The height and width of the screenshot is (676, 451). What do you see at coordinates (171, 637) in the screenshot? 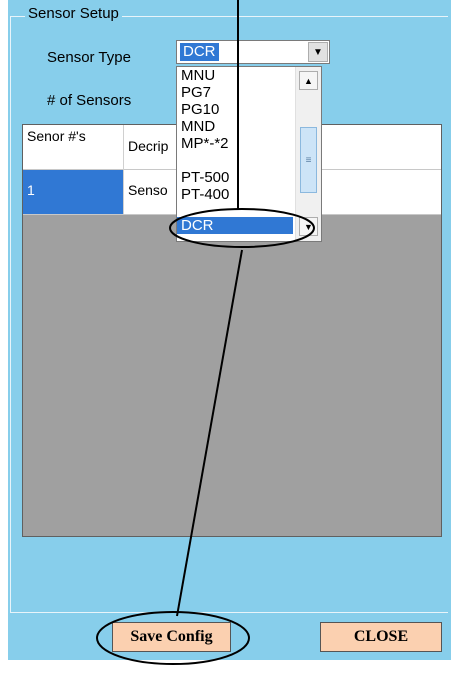
I see `save-config-button: Save Config` at bounding box center [171, 637].